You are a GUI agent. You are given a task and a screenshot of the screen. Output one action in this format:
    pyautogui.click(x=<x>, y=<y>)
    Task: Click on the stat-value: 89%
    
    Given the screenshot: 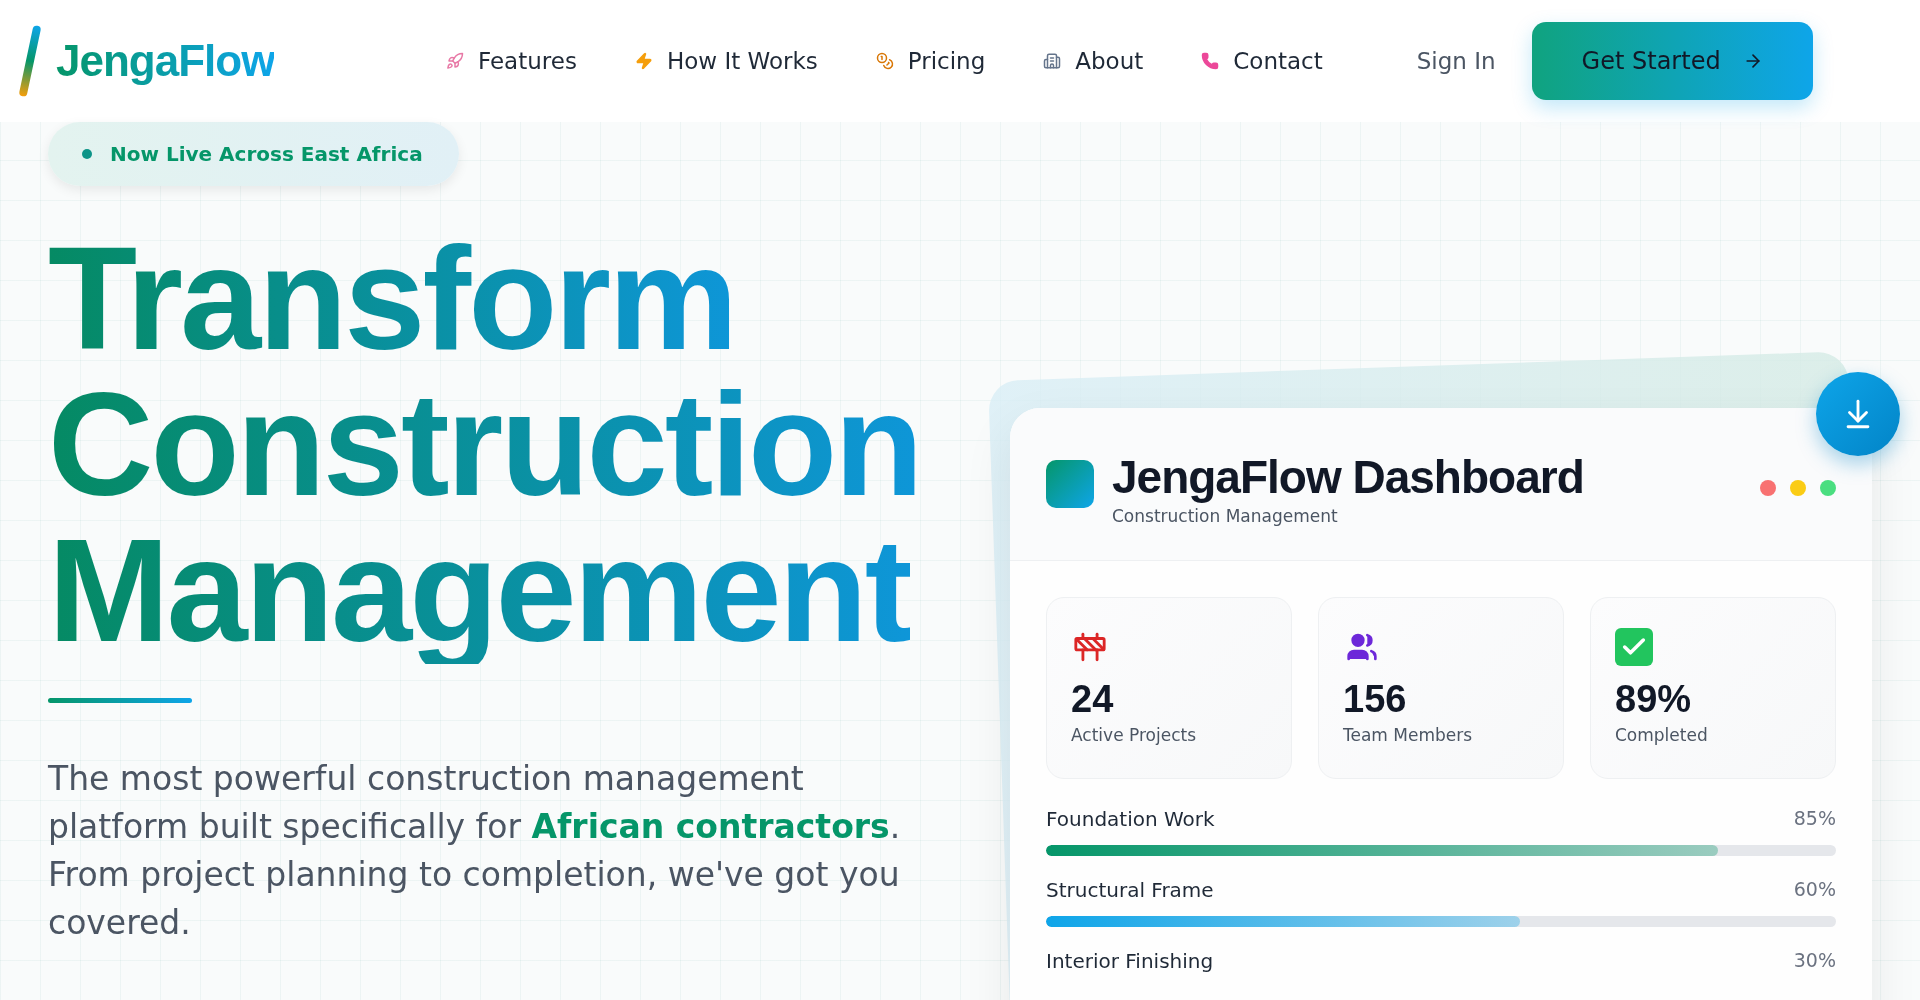 What is the action you would take?
    pyautogui.click(x=1654, y=699)
    